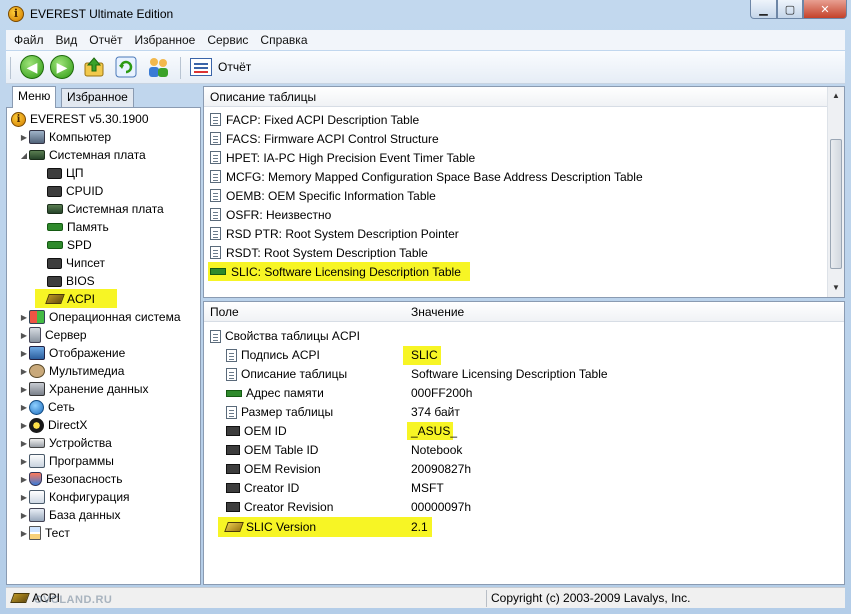 This screenshot has height=614, width=851. What do you see at coordinates (514, 336) in the screenshot?
I see `property-group: Свойства таблицы ACPI` at bounding box center [514, 336].